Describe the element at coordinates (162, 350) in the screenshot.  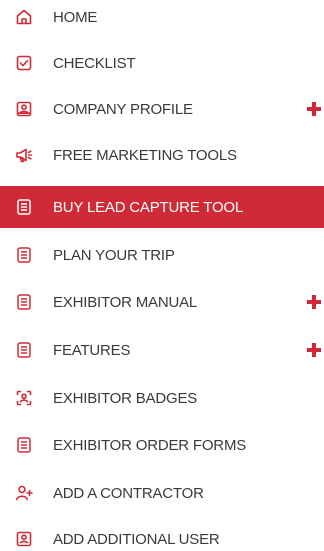
I see `menu-item-features: FEATURES` at that location.